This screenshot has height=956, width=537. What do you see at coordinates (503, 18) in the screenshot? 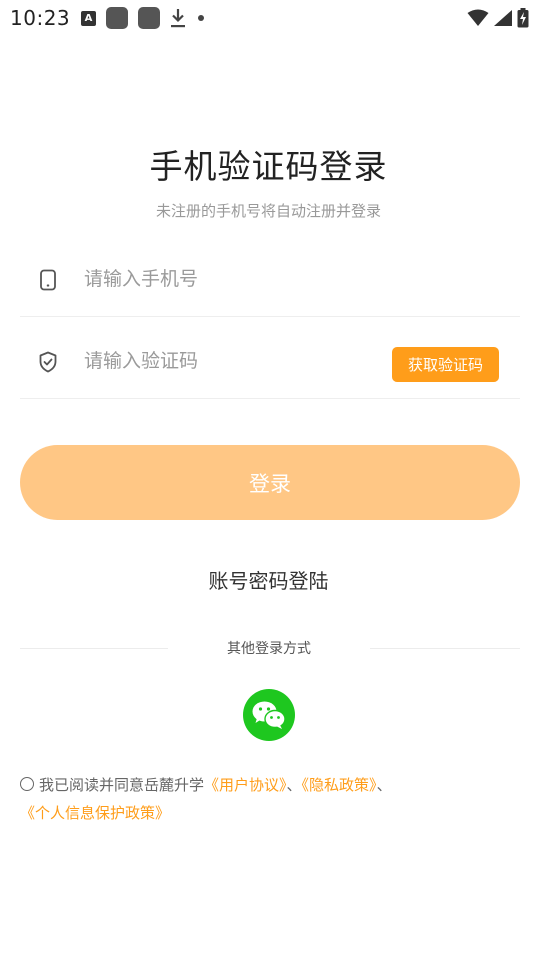
I see `signal-icon` at bounding box center [503, 18].